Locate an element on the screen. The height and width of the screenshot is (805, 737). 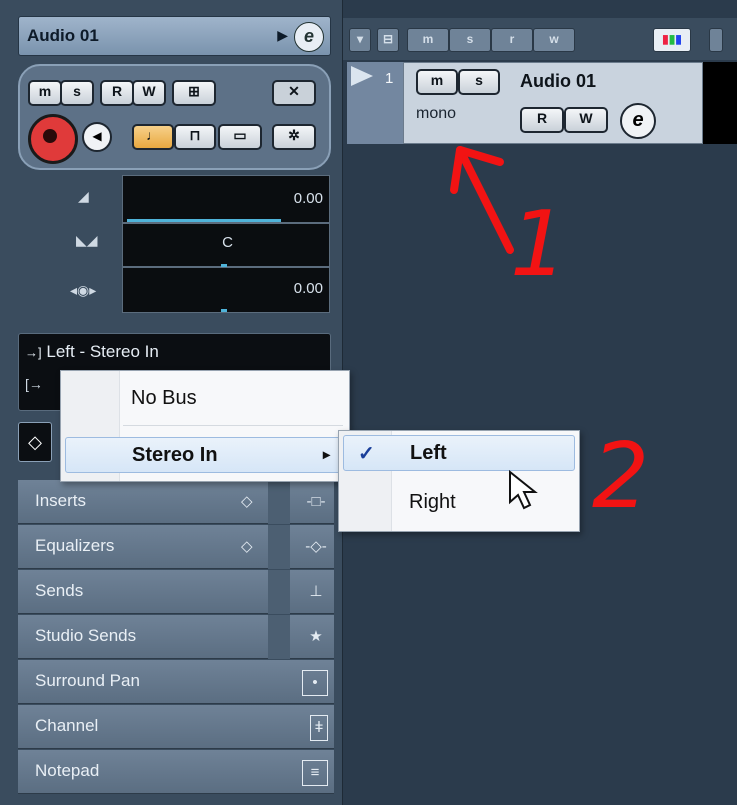
toolbar-divider-icon is located at coordinates (716, 40).